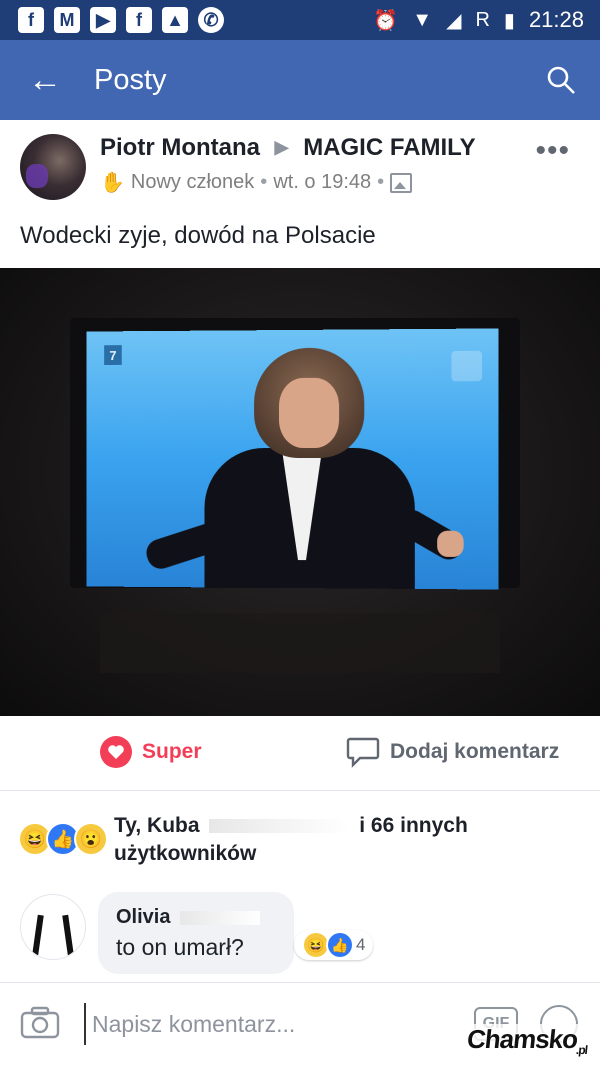  I want to click on search-icon, so click(561, 80).